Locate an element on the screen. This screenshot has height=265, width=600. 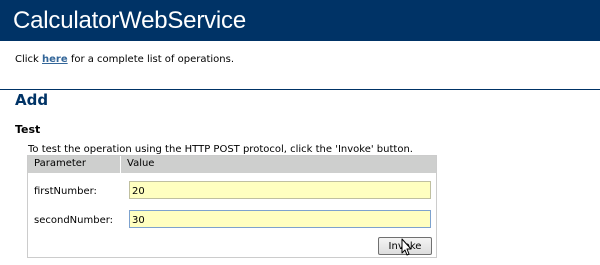
operation-title: Add is located at coordinates (32, 100).